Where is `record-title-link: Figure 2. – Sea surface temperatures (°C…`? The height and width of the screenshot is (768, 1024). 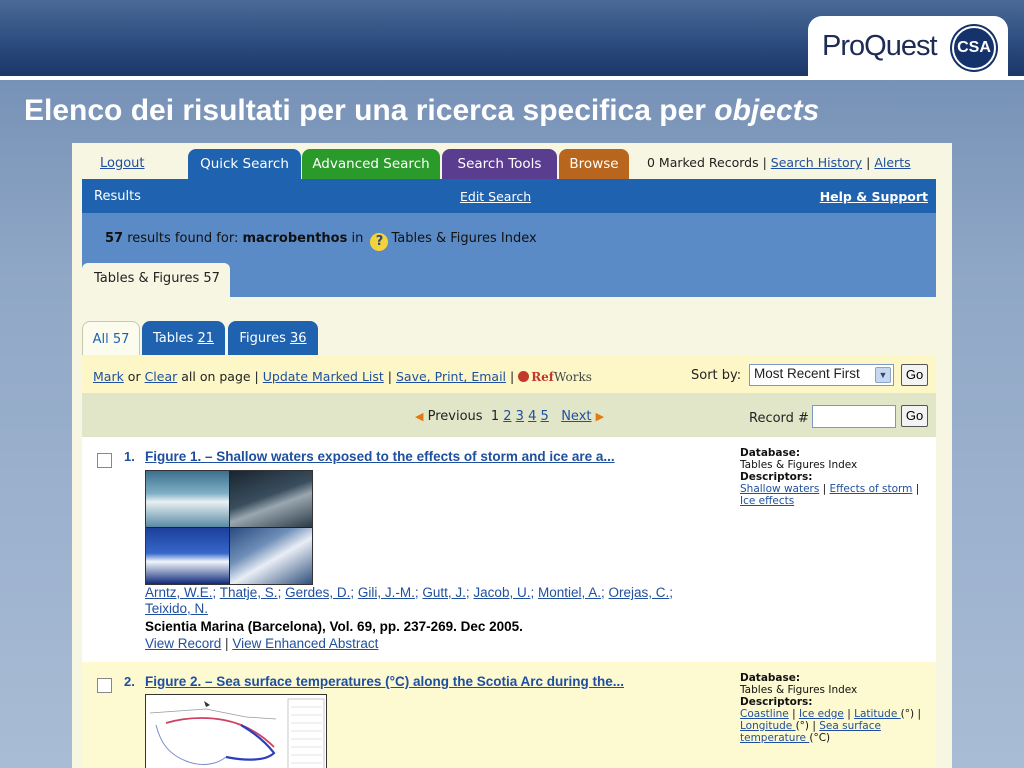
record-title-link: Figure 2. – Sea surface temperatures (°C… is located at coordinates (384, 681).